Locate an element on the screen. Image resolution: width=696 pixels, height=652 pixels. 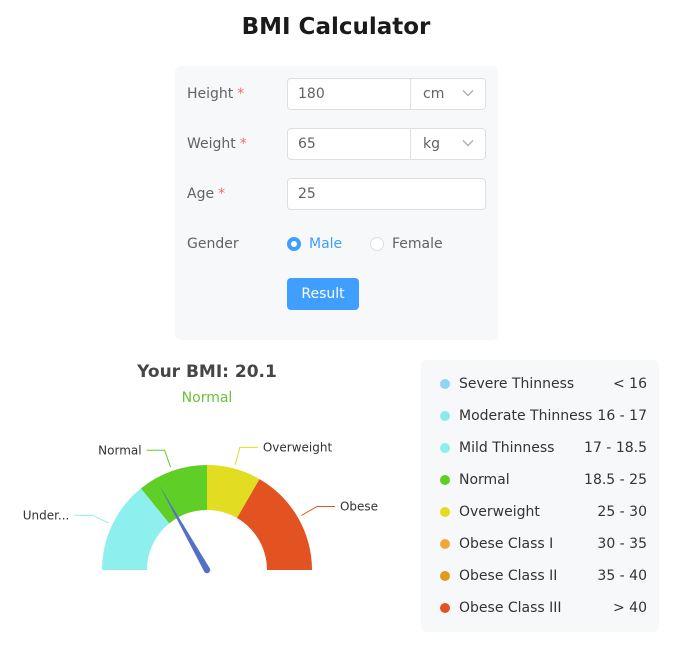
legend-item: Mild Thinness 17 - 18.5 is located at coordinates (540, 448).